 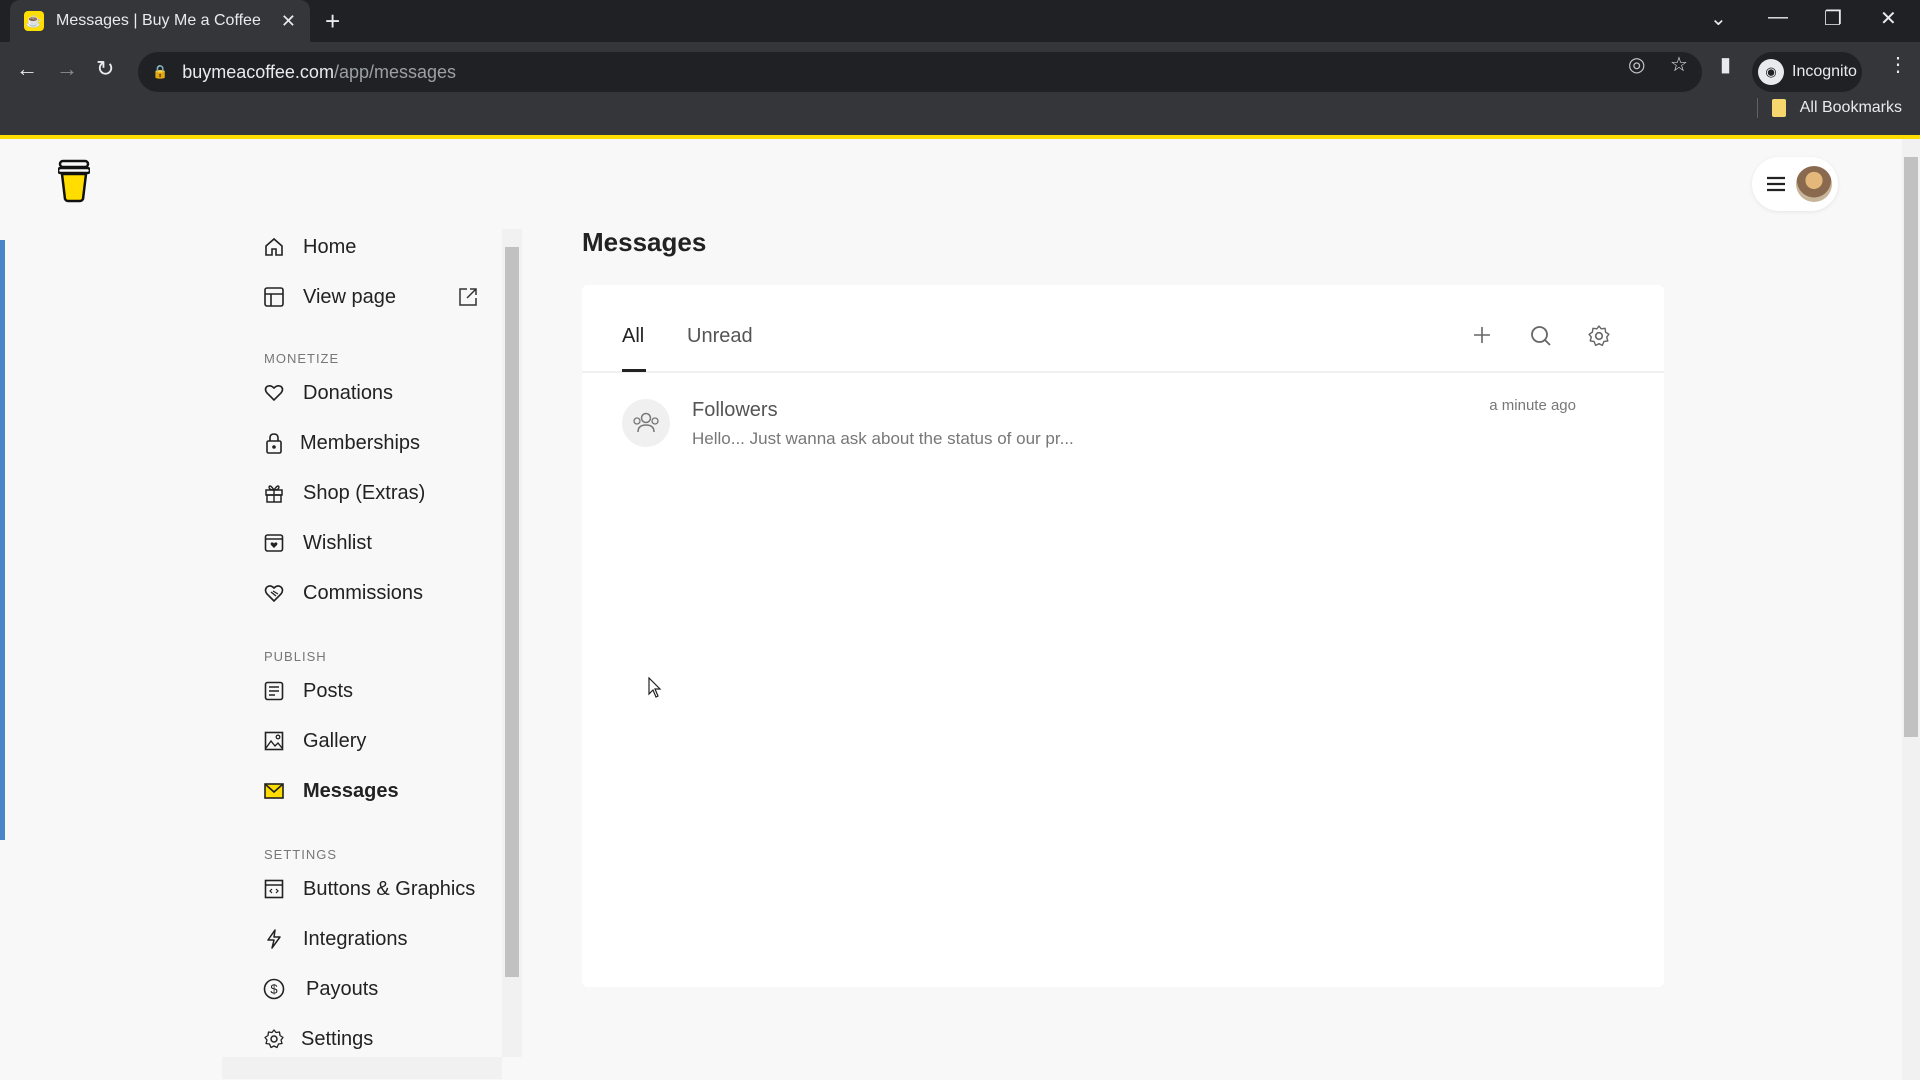 I want to click on wishlist-icon, so click(x=274, y=543).